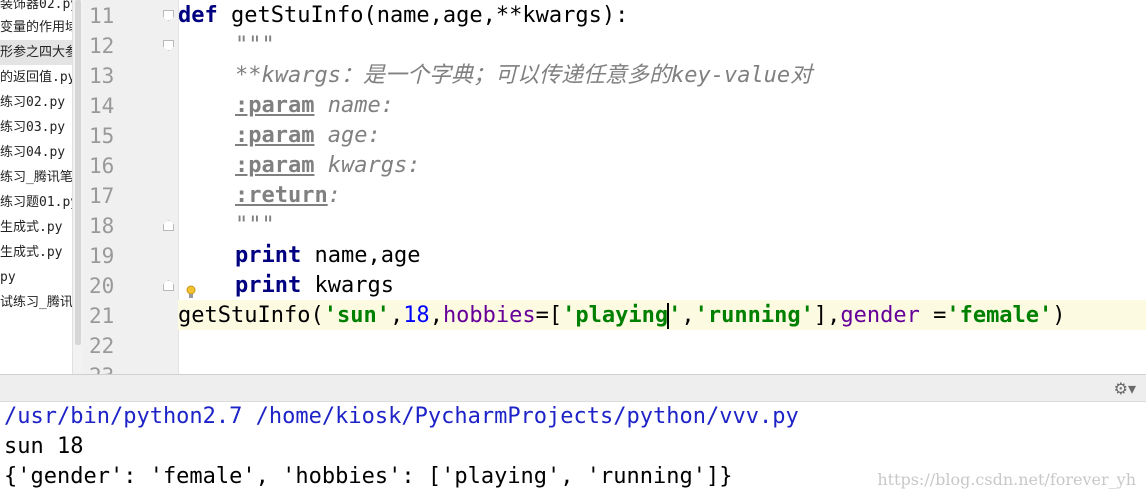 Image resolution: width=1146 pixels, height=502 pixels. Describe the element at coordinates (549, 315) in the screenshot. I see `punctuation: =[` at that location.